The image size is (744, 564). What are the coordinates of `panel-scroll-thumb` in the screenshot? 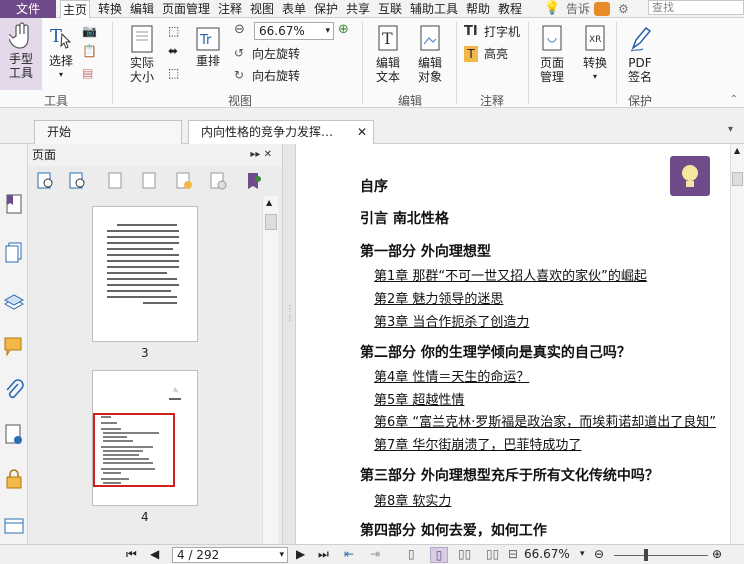 It's located at (271, 222).